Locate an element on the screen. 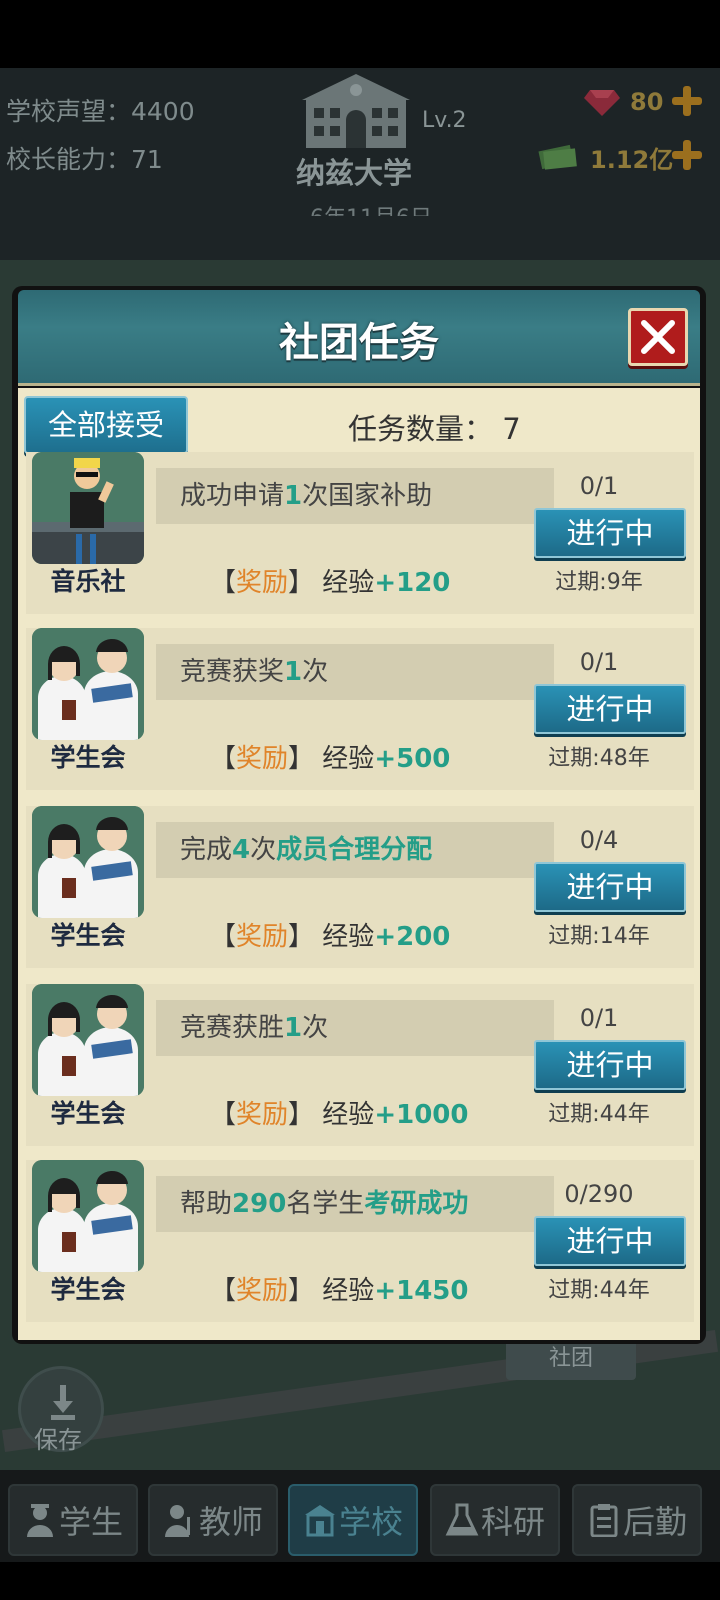 The image size is (720, 1600). modal-title: 社团任务 is located at coordinates (359, 343).